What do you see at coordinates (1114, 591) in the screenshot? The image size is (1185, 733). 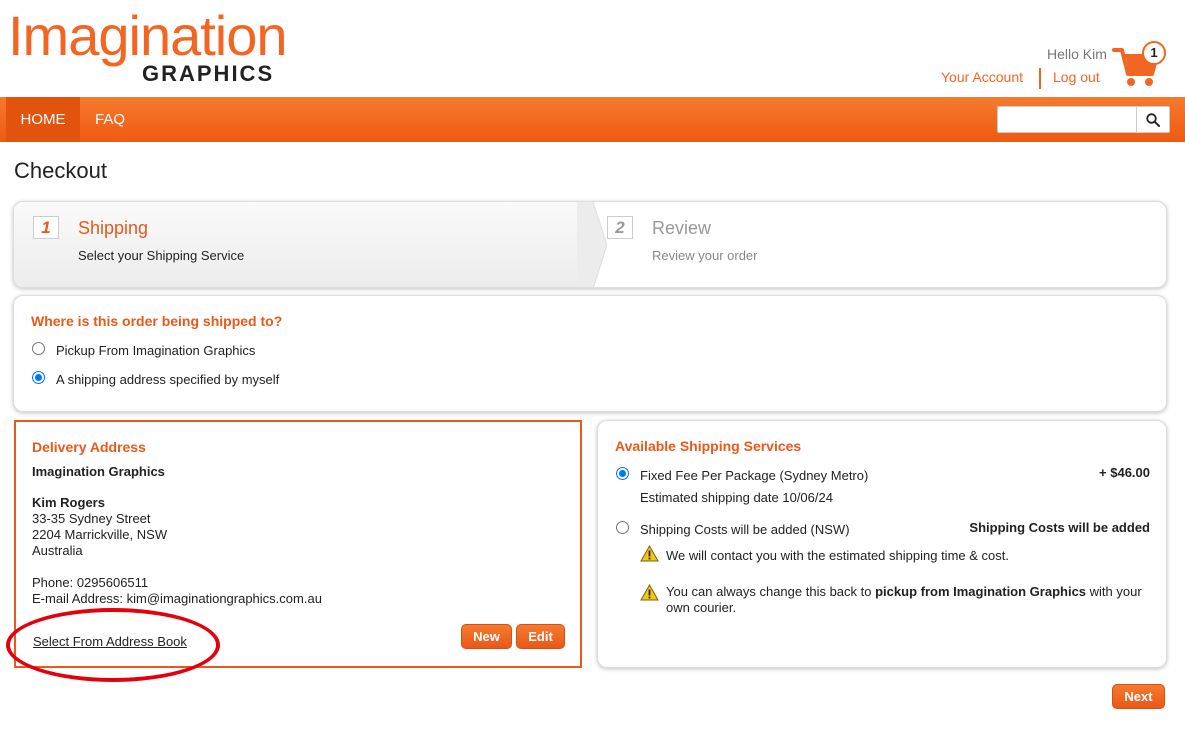 I see `pickup-note-tail: with your` at bounding box center [1114, 591].